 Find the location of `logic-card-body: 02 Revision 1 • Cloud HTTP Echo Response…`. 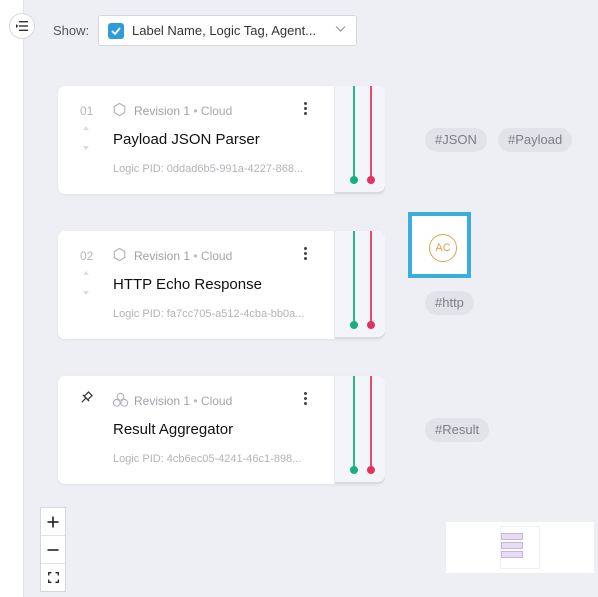

logic-card-body: 02 Revision 1 • Cloud HTTP Echo Response… is located at coordinates (196, 285).